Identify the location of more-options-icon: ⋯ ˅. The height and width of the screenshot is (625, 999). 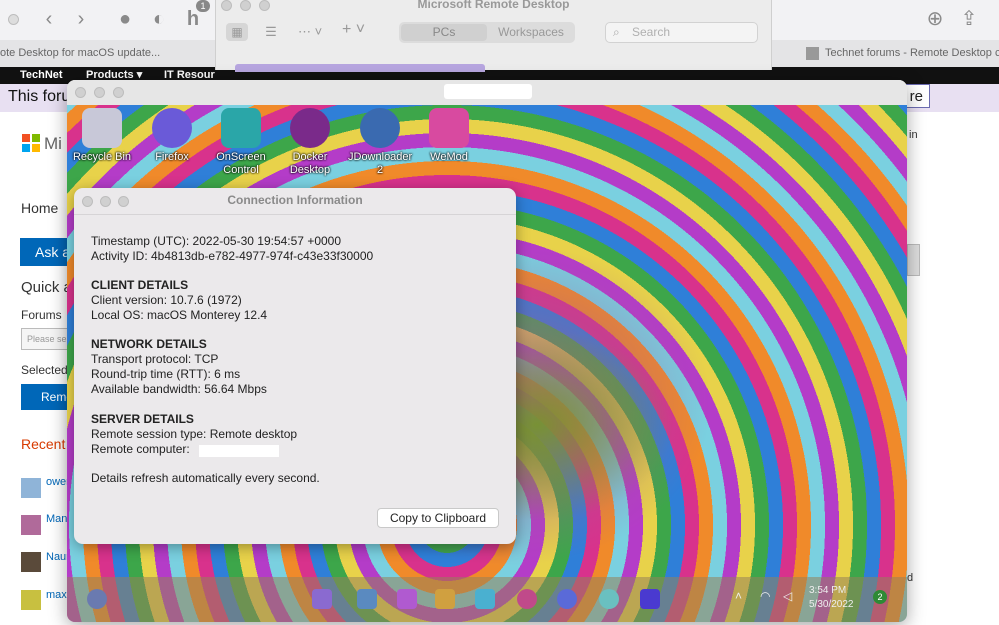
(313, 32).